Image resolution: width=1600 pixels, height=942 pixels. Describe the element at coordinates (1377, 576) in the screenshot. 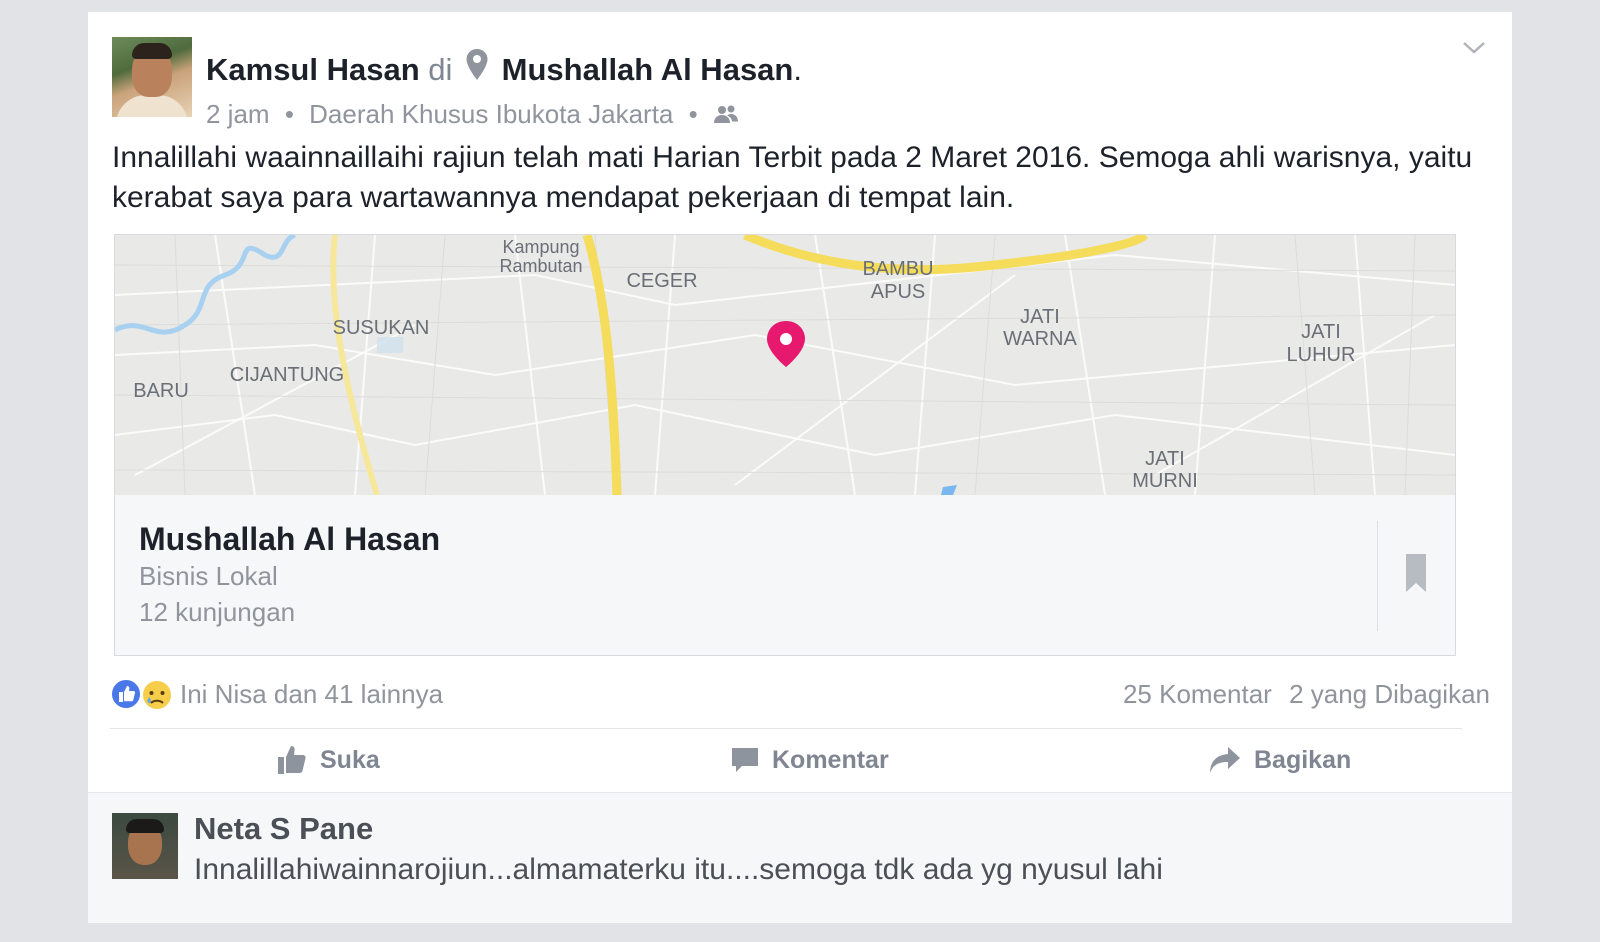

I see `panel-divider` at that location.